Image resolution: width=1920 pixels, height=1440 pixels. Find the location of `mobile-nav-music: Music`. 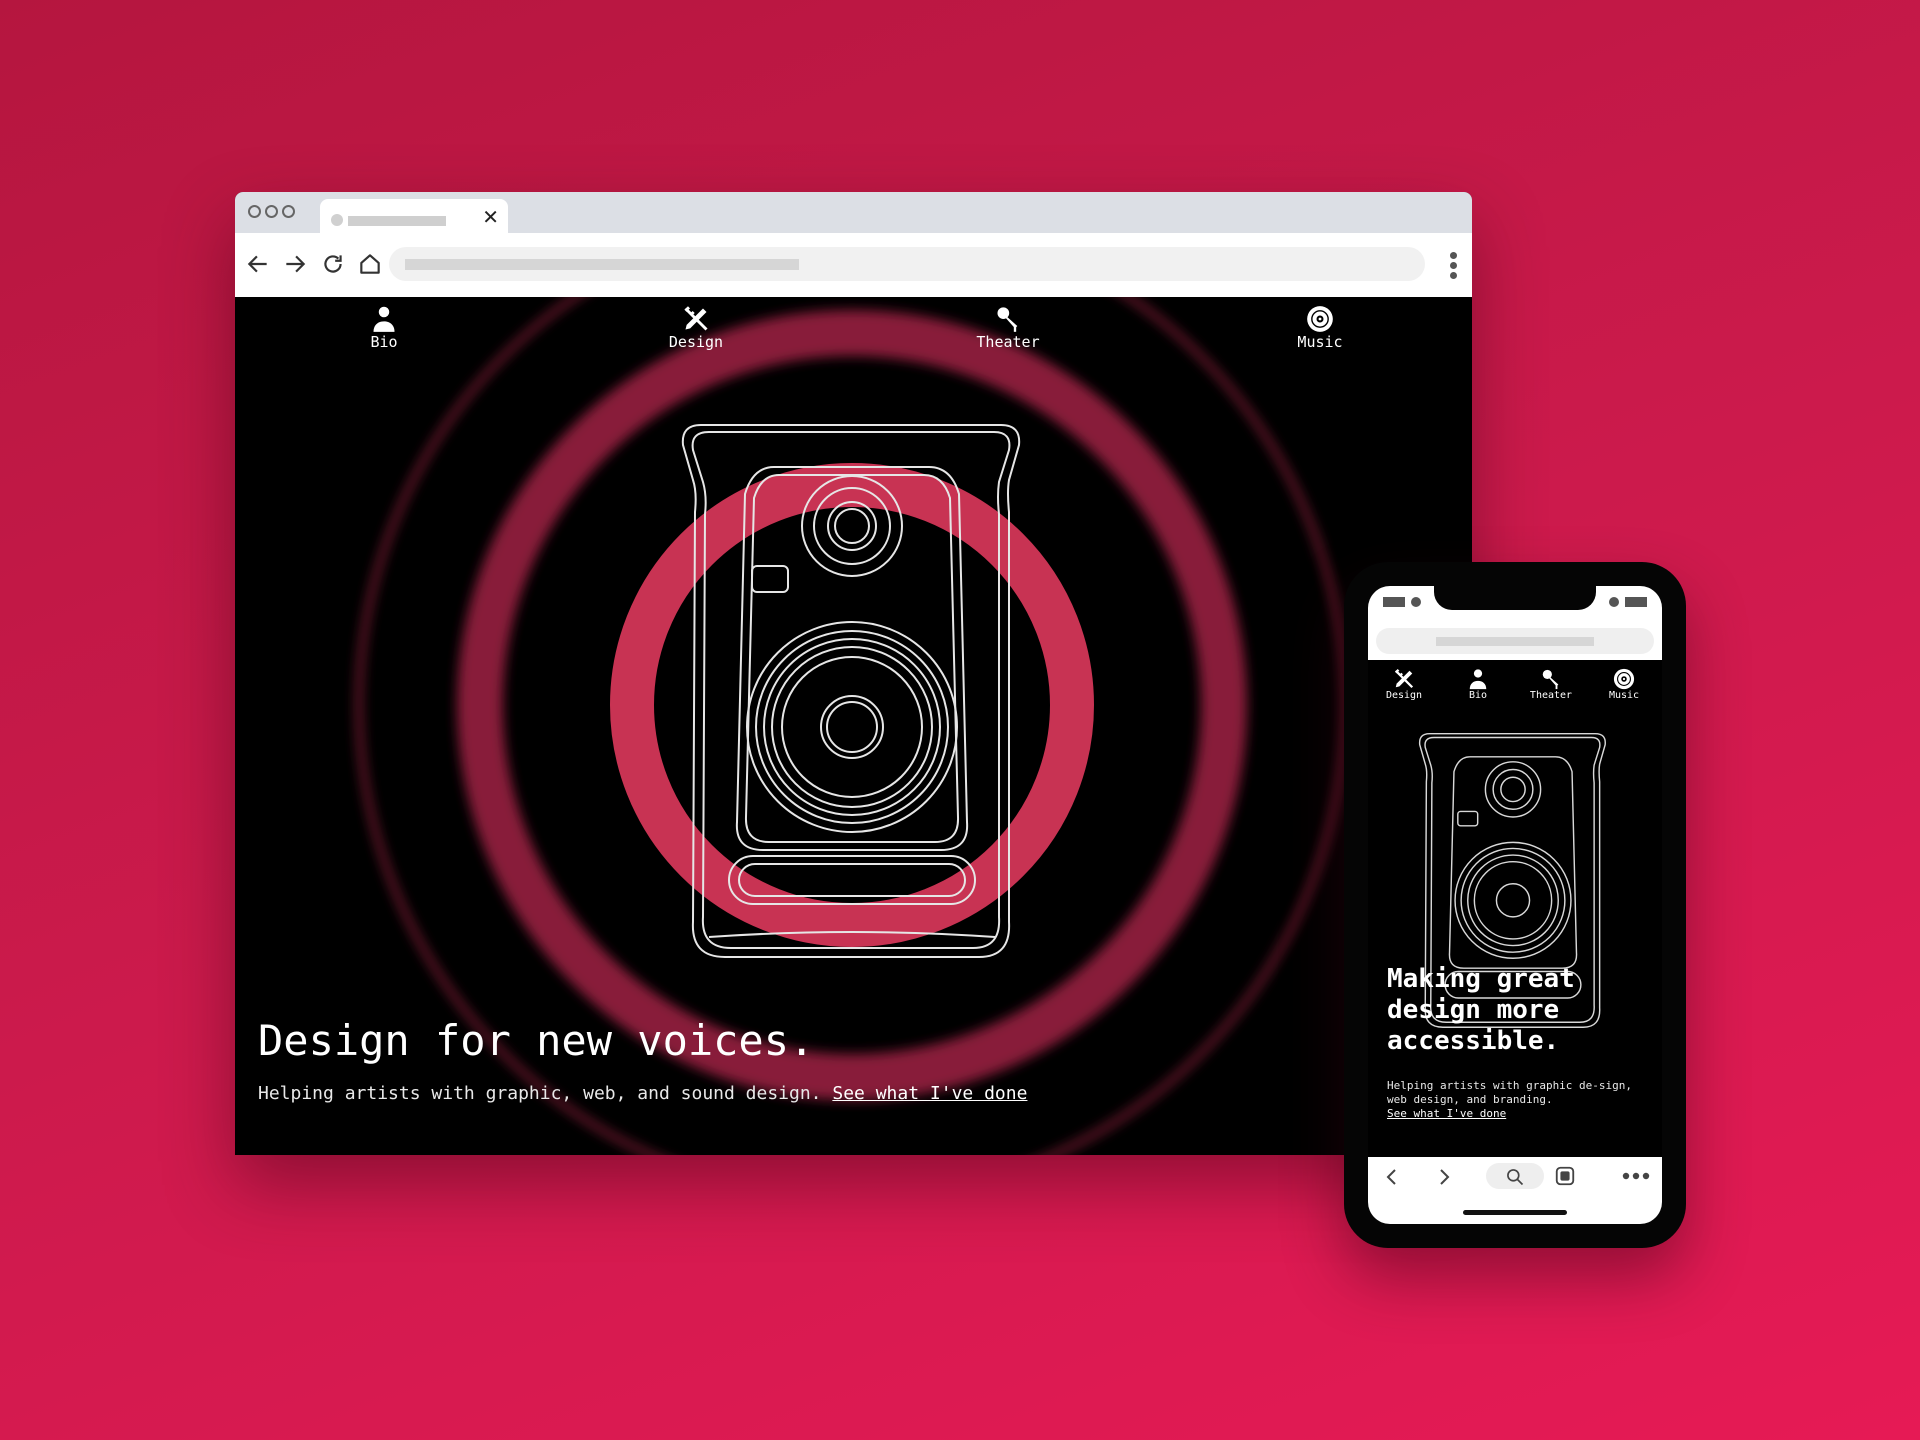

mobile-nav-music: Music is located at coordinates (1624, 684).